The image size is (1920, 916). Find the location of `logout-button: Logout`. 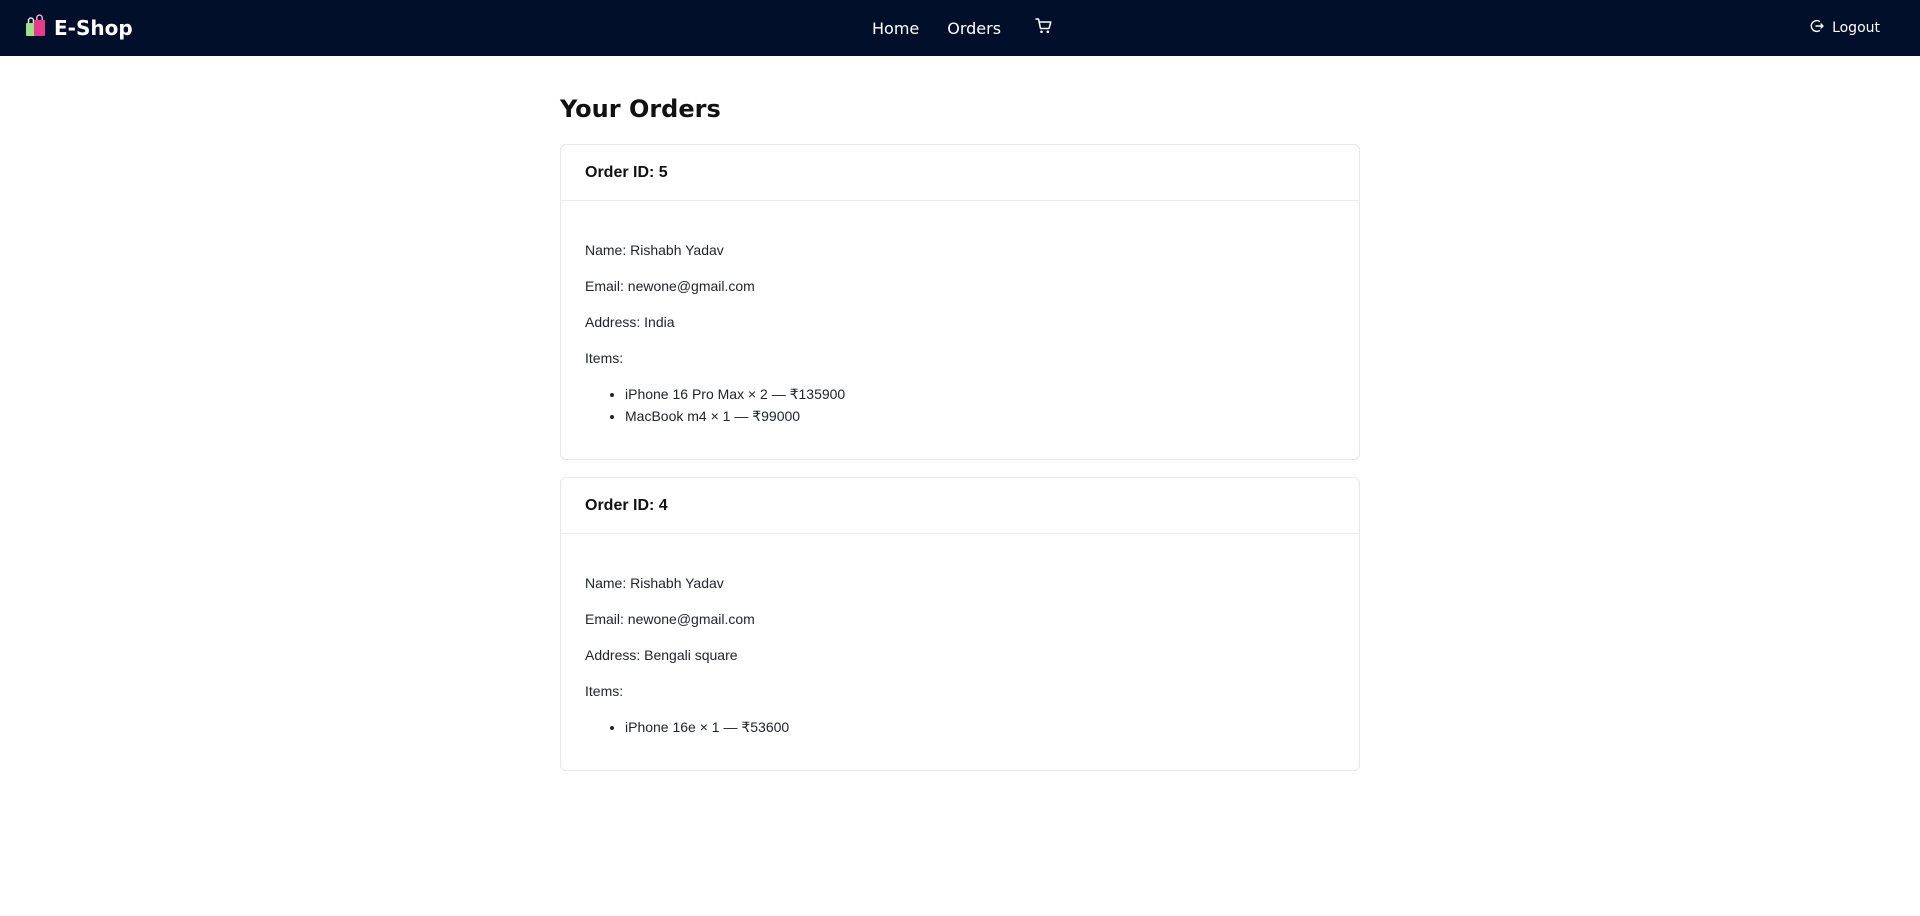

logout-button: Logout is located at coordinates (1845, 28).